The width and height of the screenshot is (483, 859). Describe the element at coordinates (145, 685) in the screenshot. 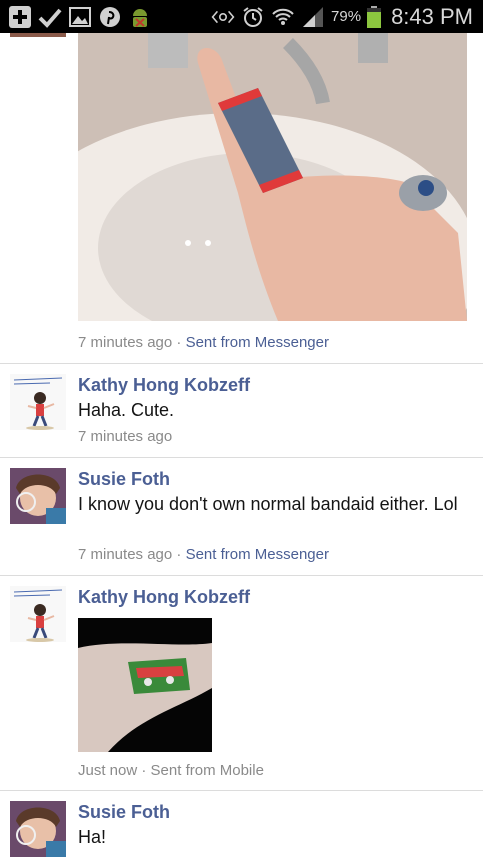

I see `bandaged-arm-photo` at that location.